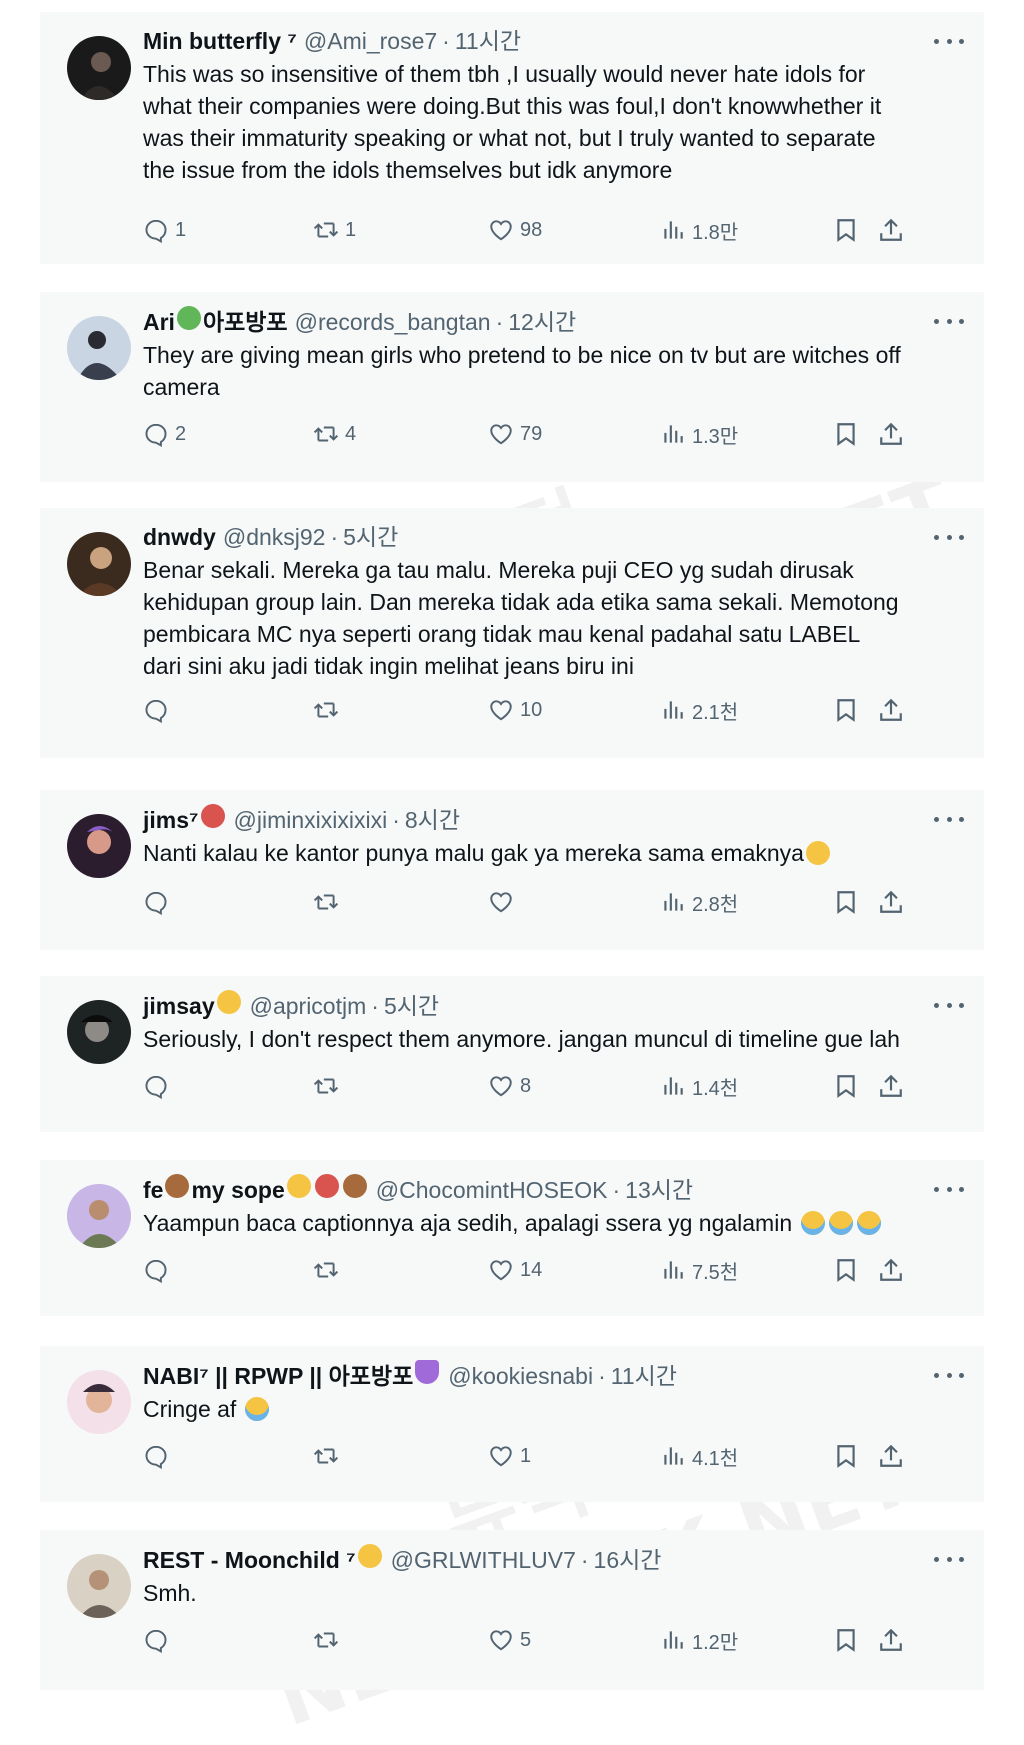 This screenshot has width=1024, height=1745. Describe the element at coordinates (334, 434) in the screenshot. I see `retweet-button: 4` at that location.